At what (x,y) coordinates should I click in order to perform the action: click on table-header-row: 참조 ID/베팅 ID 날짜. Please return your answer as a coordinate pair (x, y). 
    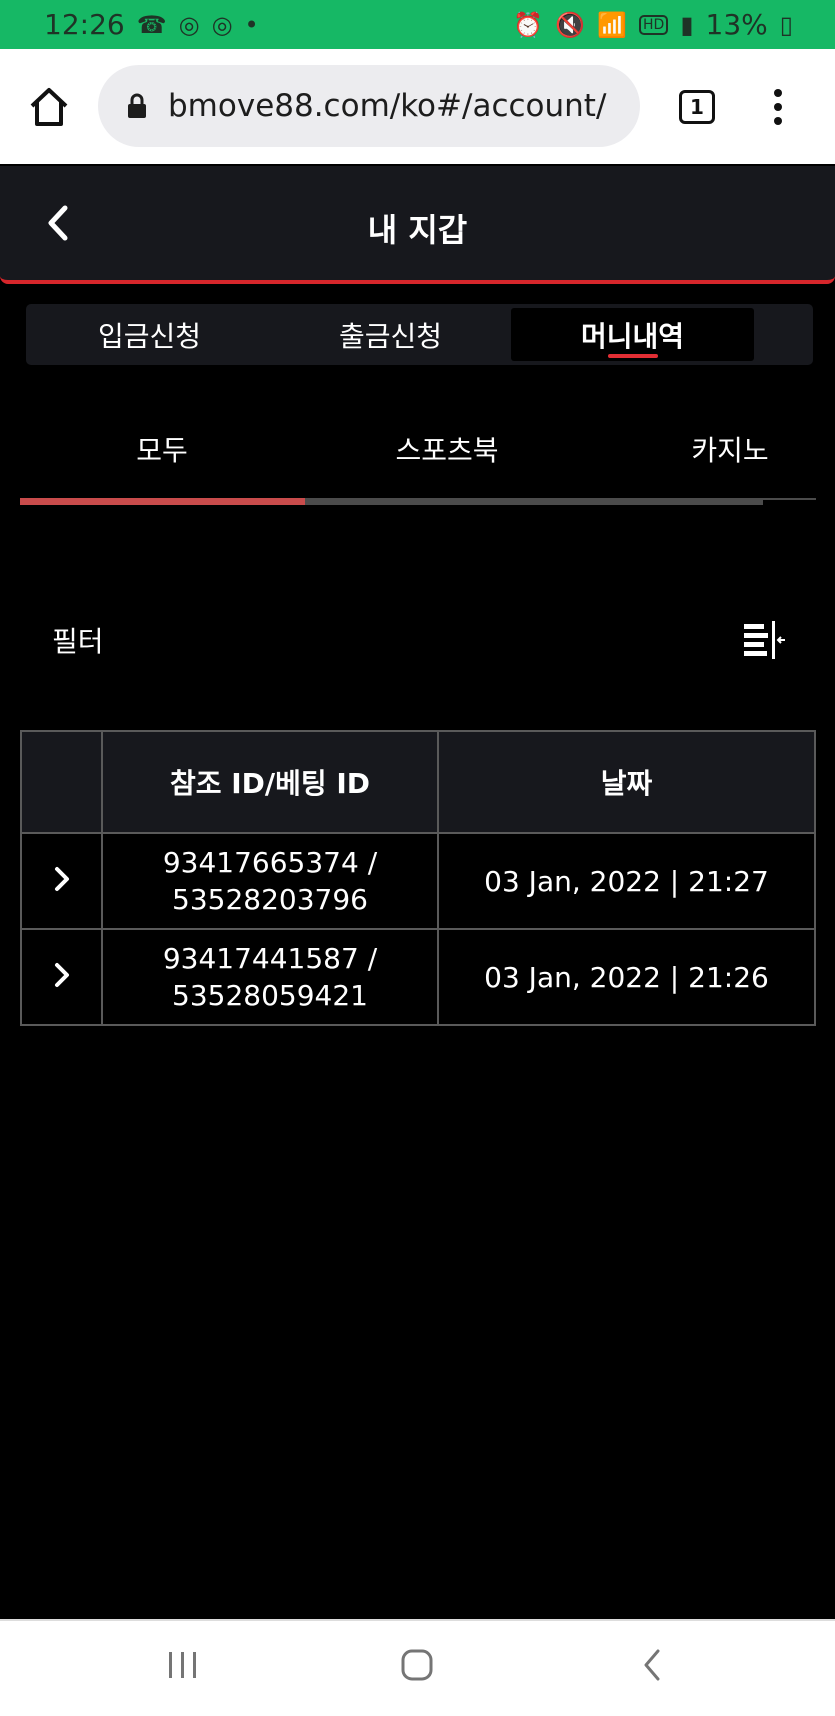
    Looking at the image, I should click on (418, 782).